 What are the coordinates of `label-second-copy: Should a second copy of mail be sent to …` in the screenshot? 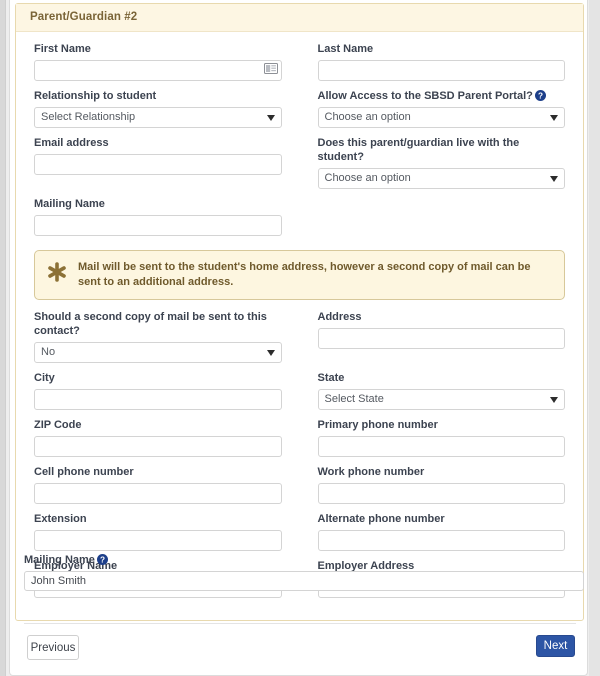 It's located at (158, 324).